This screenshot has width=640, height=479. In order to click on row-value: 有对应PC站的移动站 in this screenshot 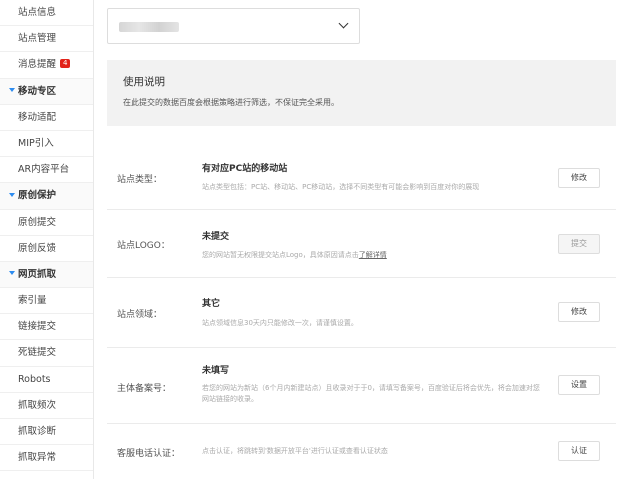, I will do `click(245, 169)`.